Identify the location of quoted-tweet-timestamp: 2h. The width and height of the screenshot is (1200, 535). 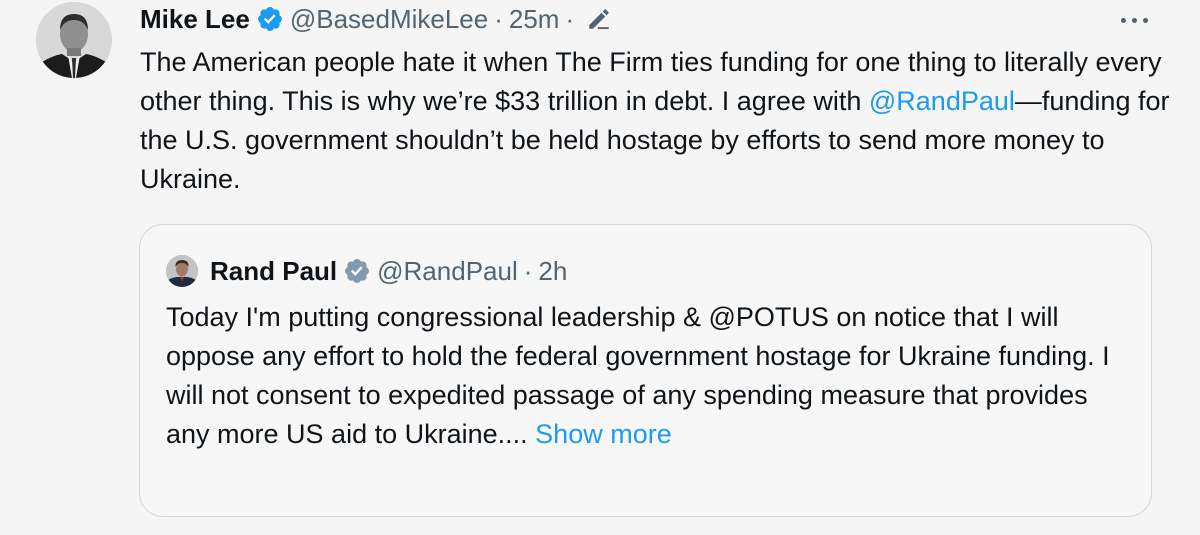
(552, 271).